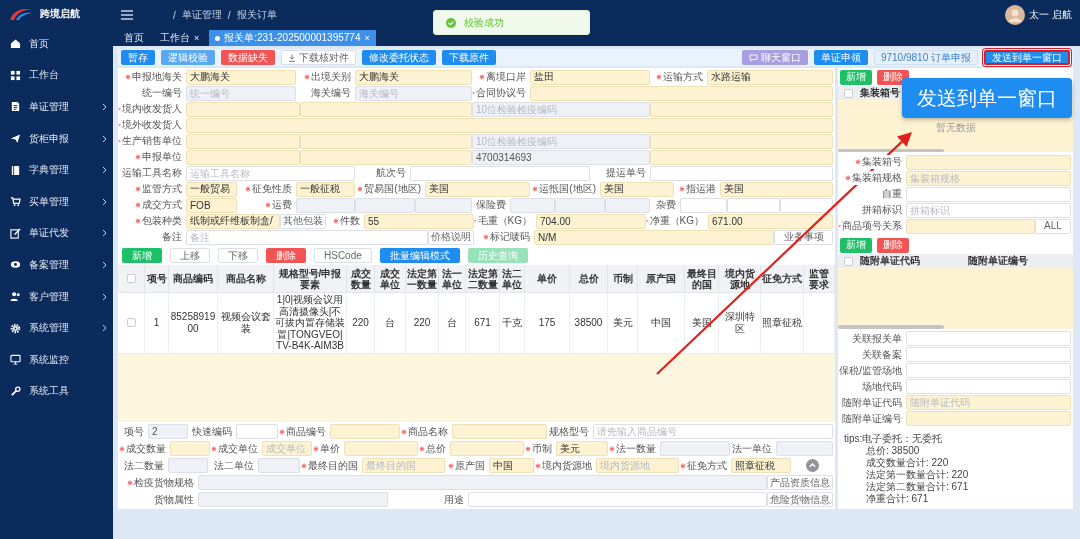 The height and width of the screenshot is (539, 1080). What do you see at coordinates (134, 38) in the screenshot?
I see `tab: 首页` at bounding box center [134, 38].